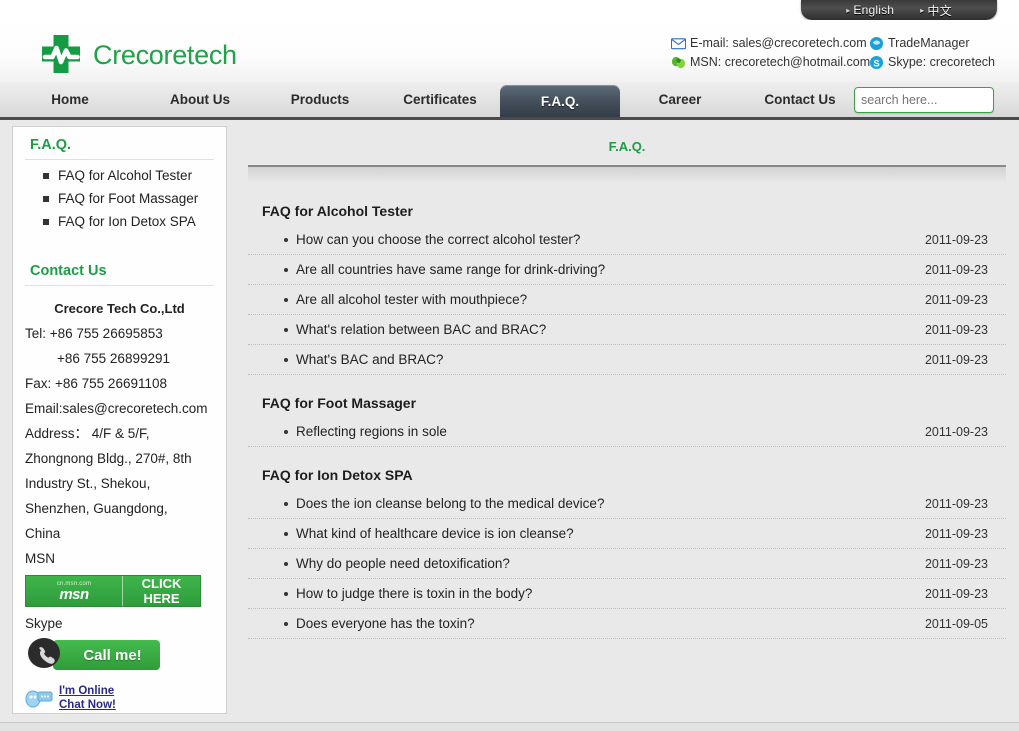 This screenshot has width=1019, height=731. I want to click on skype-icon: S, so click(876, 62).